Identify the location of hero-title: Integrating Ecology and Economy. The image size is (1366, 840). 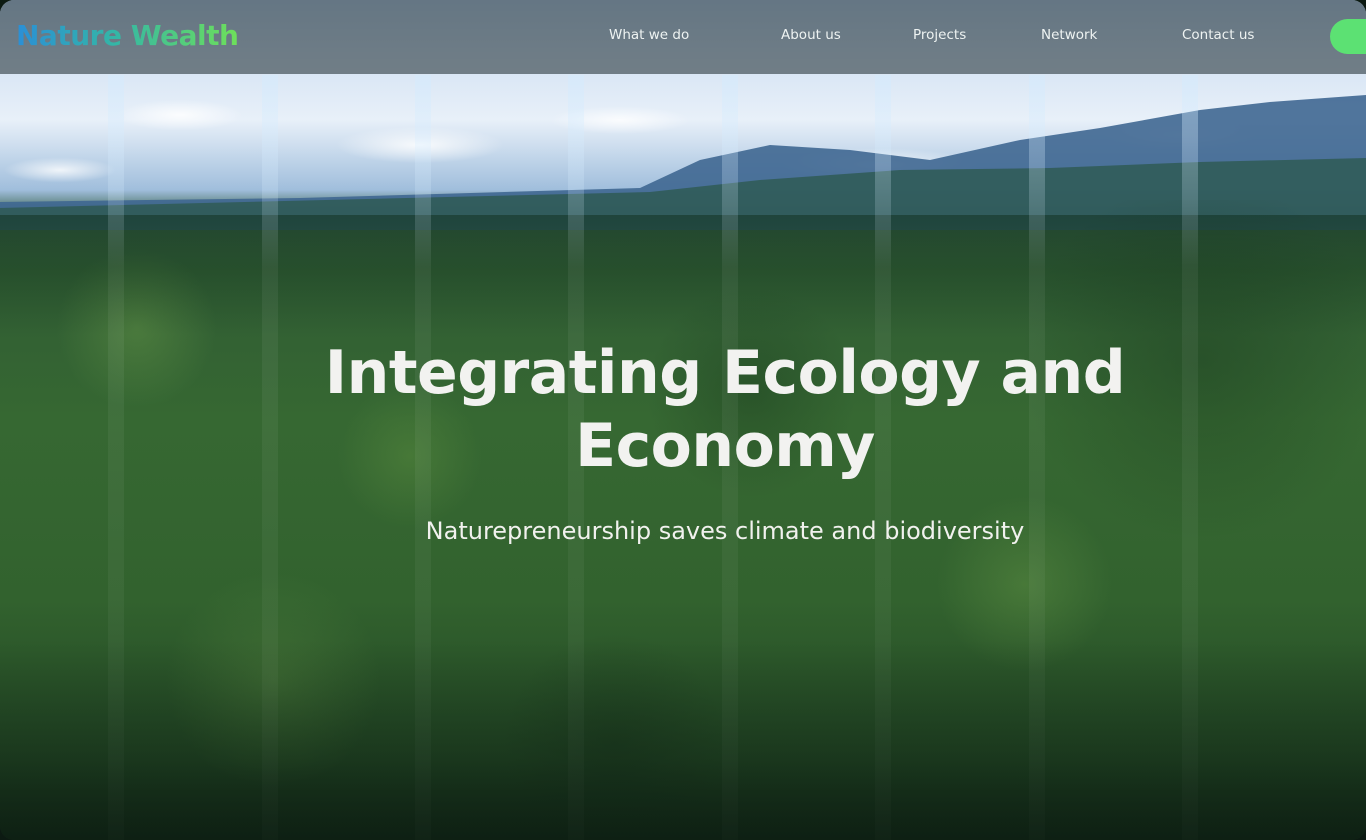
(725, 409).